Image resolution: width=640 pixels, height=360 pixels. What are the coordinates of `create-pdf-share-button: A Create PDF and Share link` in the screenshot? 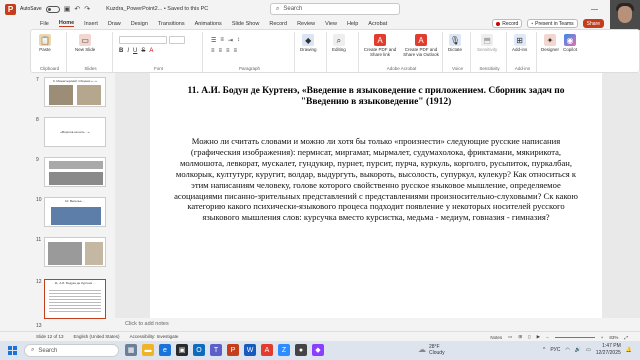 It's located at (380, 45).